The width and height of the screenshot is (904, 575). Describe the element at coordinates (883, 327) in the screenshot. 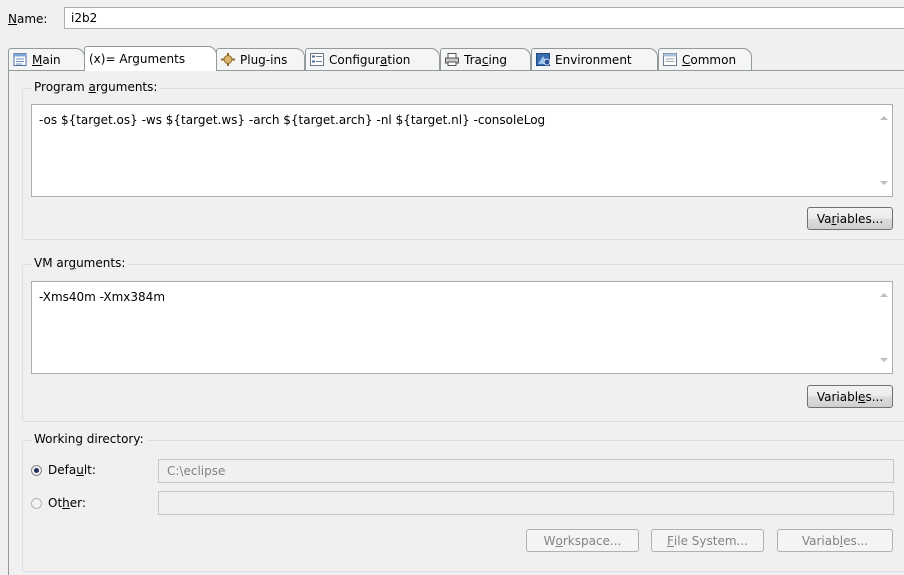

I see `vm-arguments-scrollbar` at that location.